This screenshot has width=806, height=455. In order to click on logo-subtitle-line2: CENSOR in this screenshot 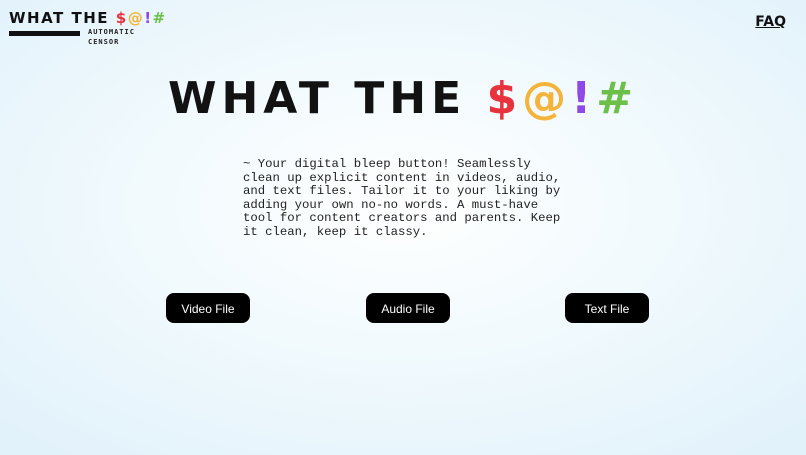, I will do `click(104, 42)`.